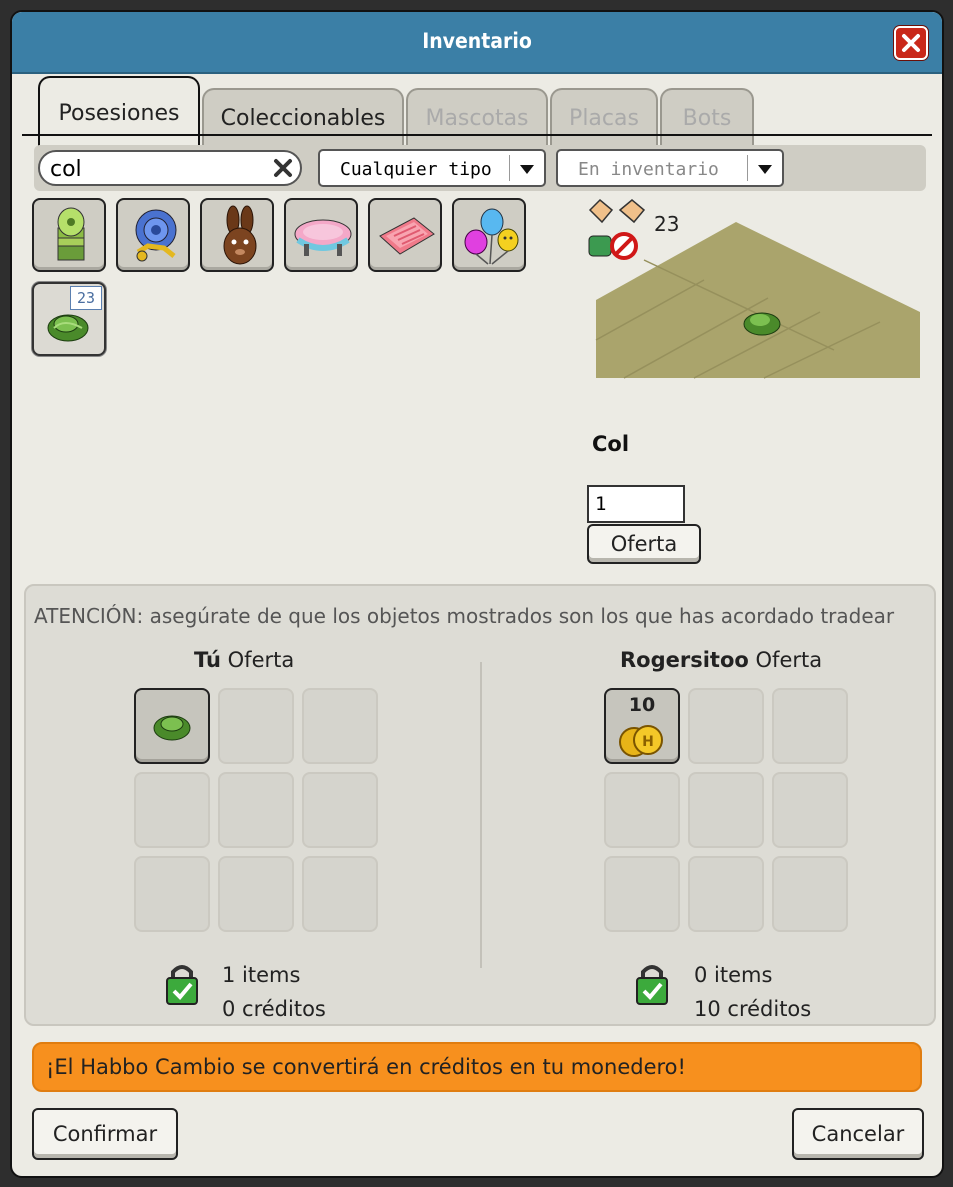 This screenshot has height=1187, width=953. What do you see at coordinates (684, 660) in the screenshot?
I see `other-name: Rogersitoo` at bounding box center [684, 660].